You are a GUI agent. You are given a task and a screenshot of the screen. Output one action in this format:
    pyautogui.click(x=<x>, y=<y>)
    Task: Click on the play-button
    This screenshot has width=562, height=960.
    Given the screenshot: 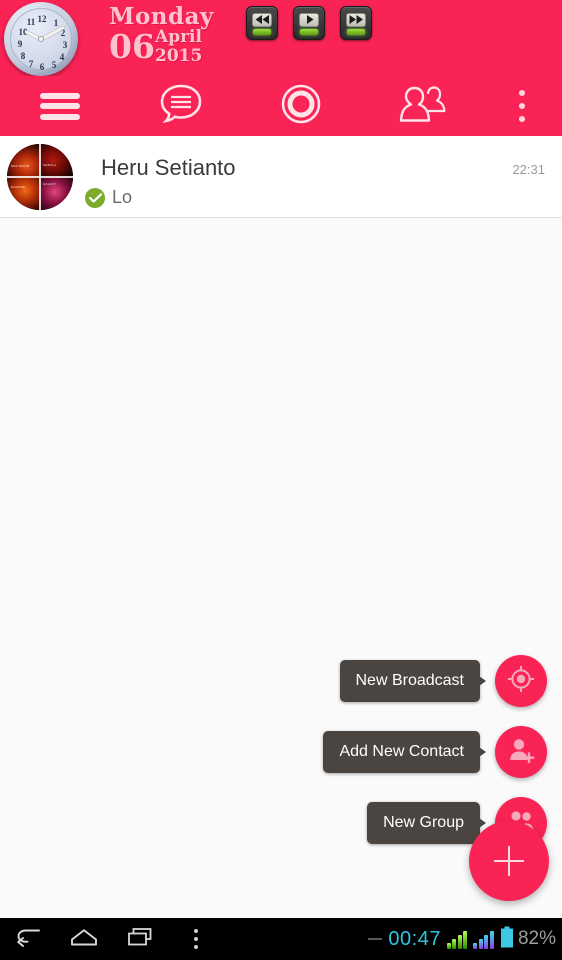 What is the action you would take?
    pyautogui.click(x=309, y=23)
    